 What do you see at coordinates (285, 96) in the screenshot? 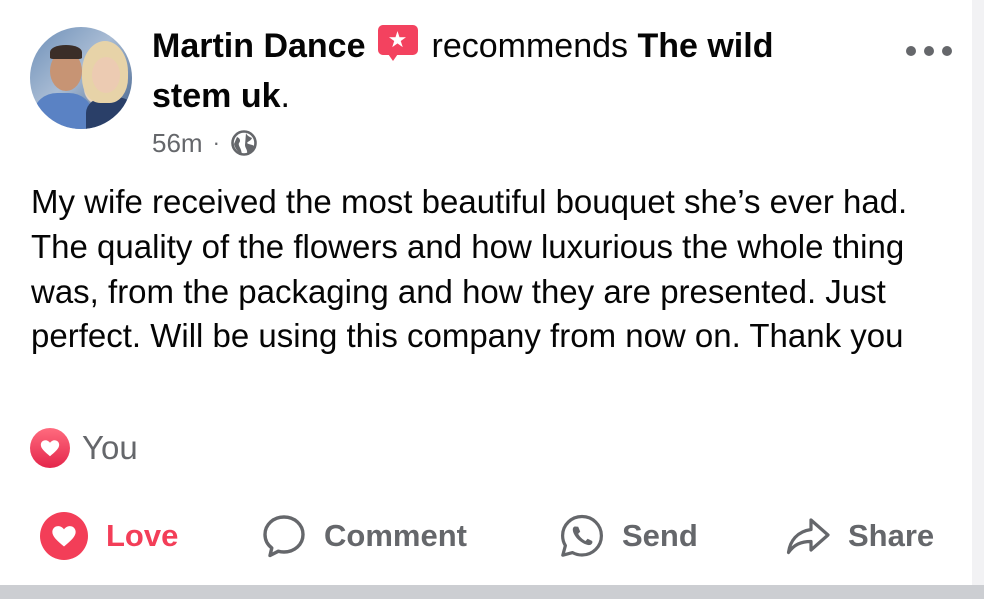
I see `header-period: .` at bounding box center [285, 96].